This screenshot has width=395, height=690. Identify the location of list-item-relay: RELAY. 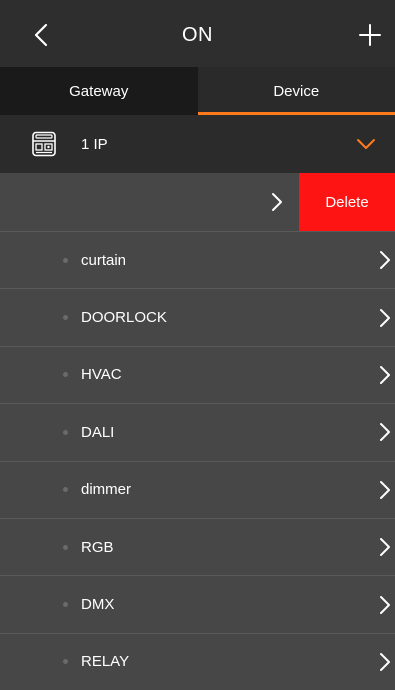
(197, 661).